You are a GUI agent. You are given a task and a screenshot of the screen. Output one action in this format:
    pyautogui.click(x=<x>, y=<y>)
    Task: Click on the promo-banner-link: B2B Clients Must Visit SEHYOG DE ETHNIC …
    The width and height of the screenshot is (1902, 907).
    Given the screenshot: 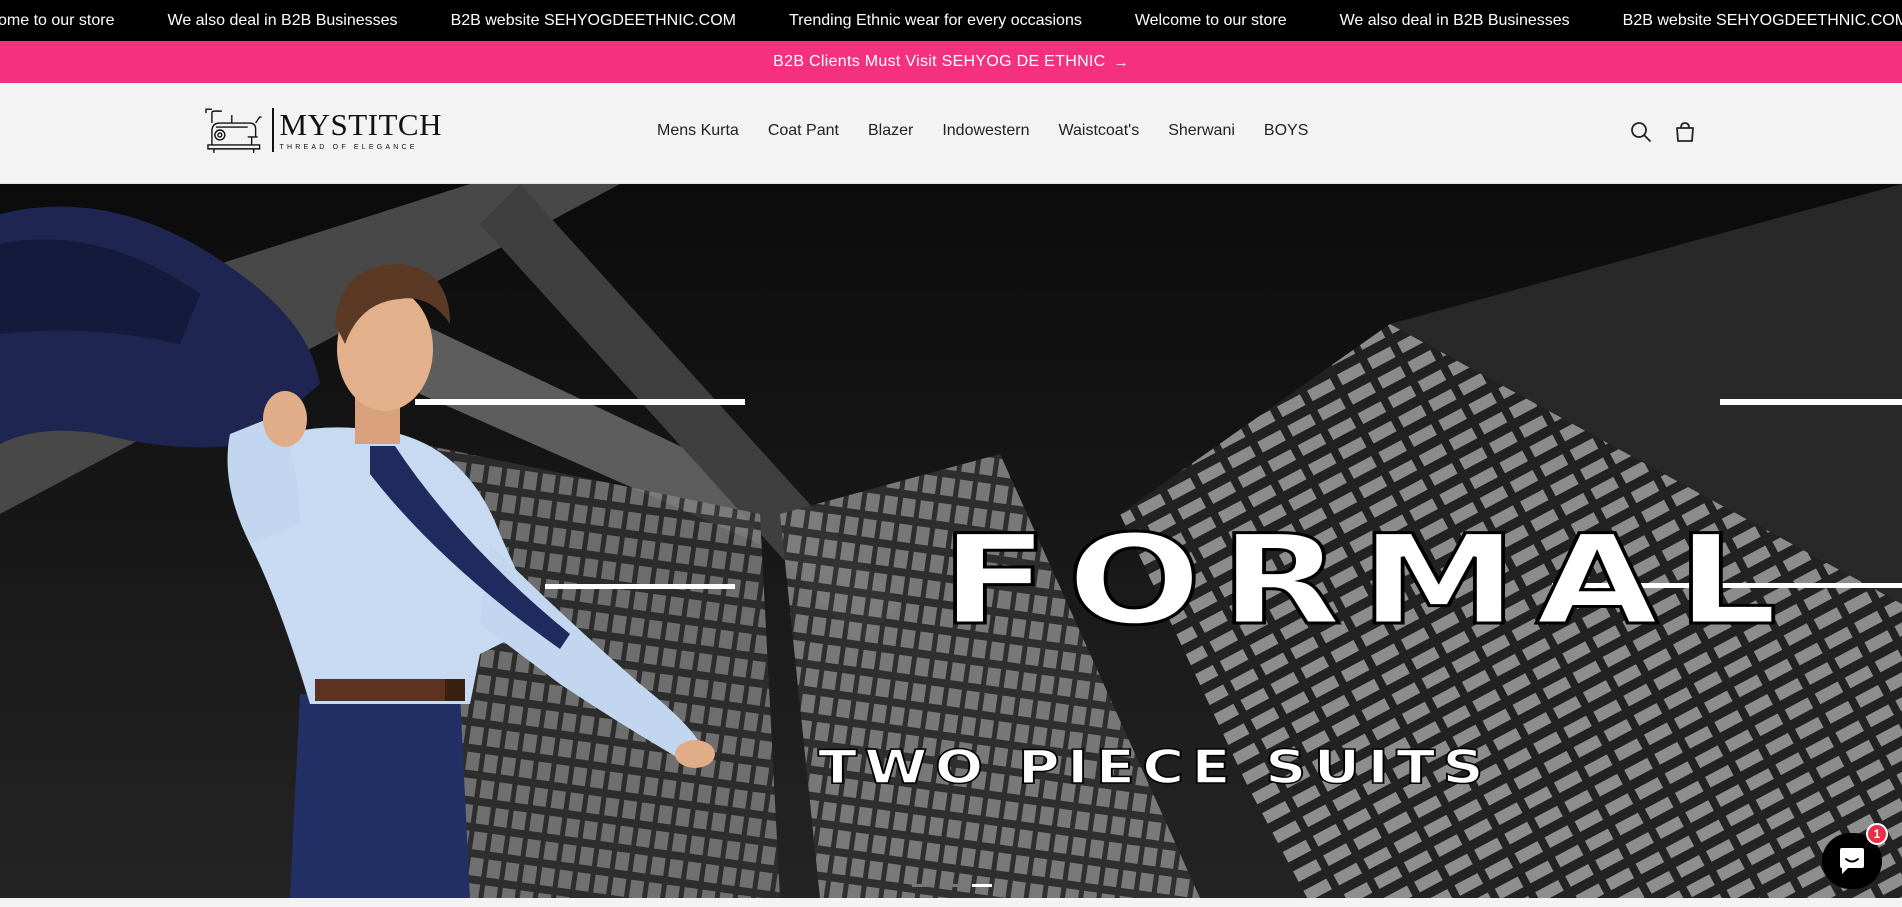 What is the action you would take?
    pyautogui.click(x=951, y=62)
    